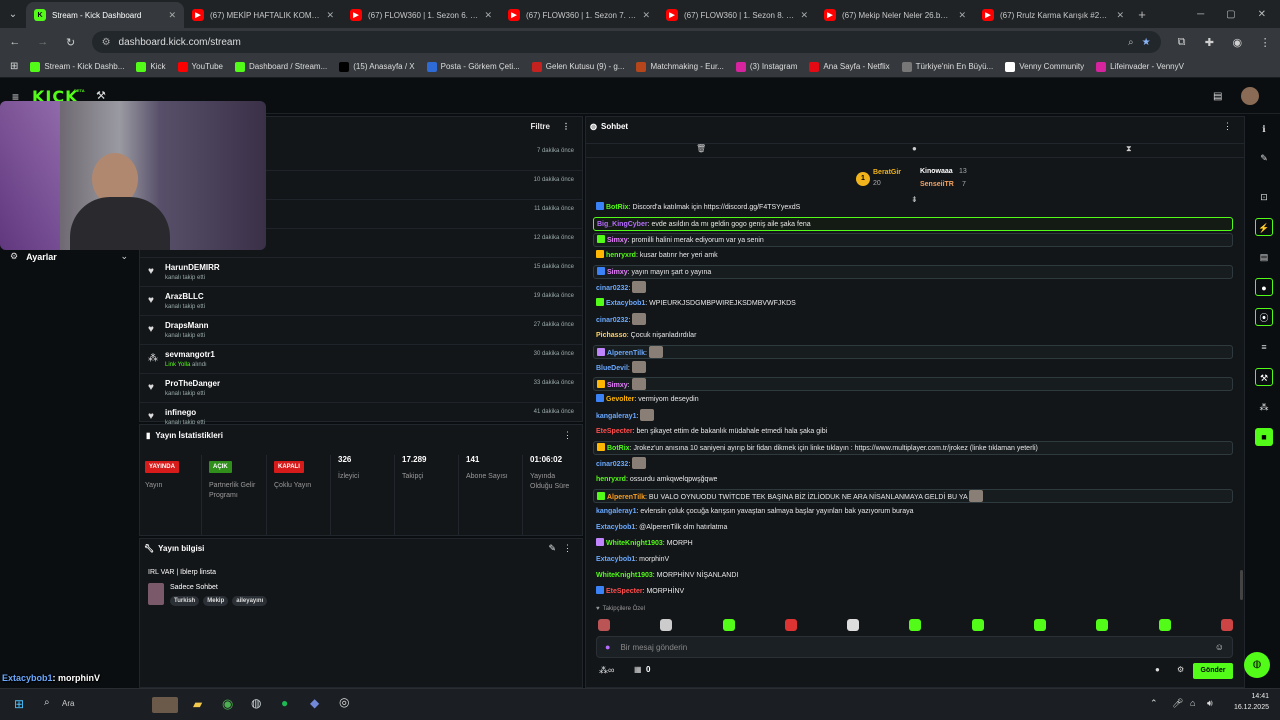  What do you see at coordinates (13, 15) in the screenshot?
I see `tab-search-icon: ⌄` at bounding box center [13, 15].